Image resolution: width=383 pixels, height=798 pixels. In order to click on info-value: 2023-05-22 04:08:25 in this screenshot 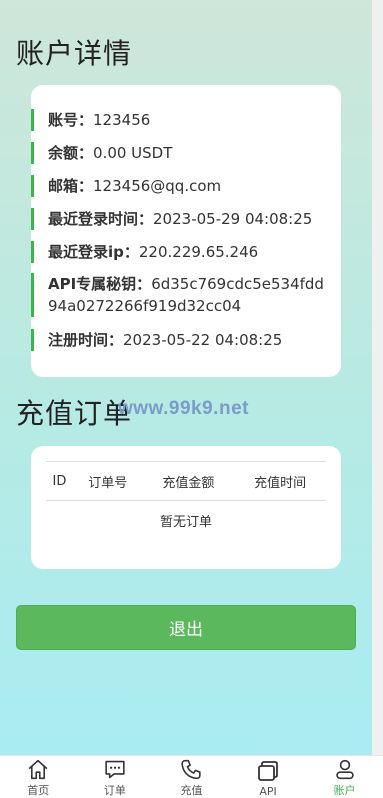, I will do `click(203, 340)`.